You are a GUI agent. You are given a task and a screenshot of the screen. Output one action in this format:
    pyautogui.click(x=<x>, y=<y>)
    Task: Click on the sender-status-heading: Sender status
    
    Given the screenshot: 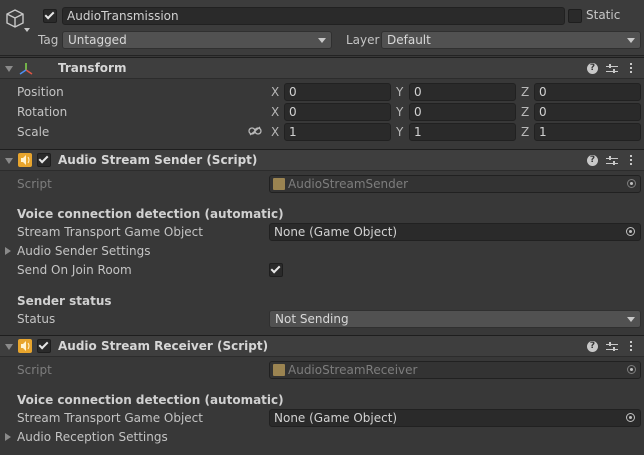 What is the action you would take?
    pyautogui.click(x=64, y=301)
    